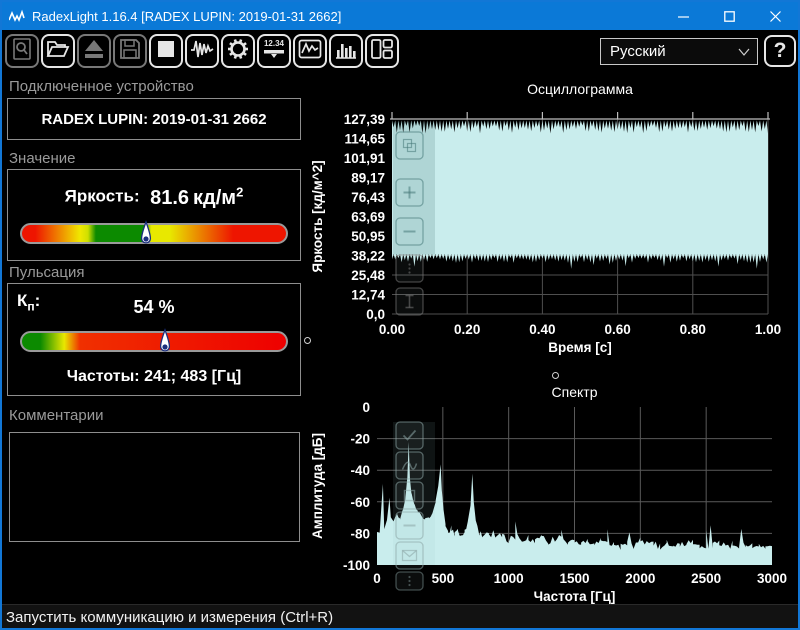  What do you see at coordinates (154, 487) in the screenshot?
I see `comments-input` at bounding box center [154, 487].